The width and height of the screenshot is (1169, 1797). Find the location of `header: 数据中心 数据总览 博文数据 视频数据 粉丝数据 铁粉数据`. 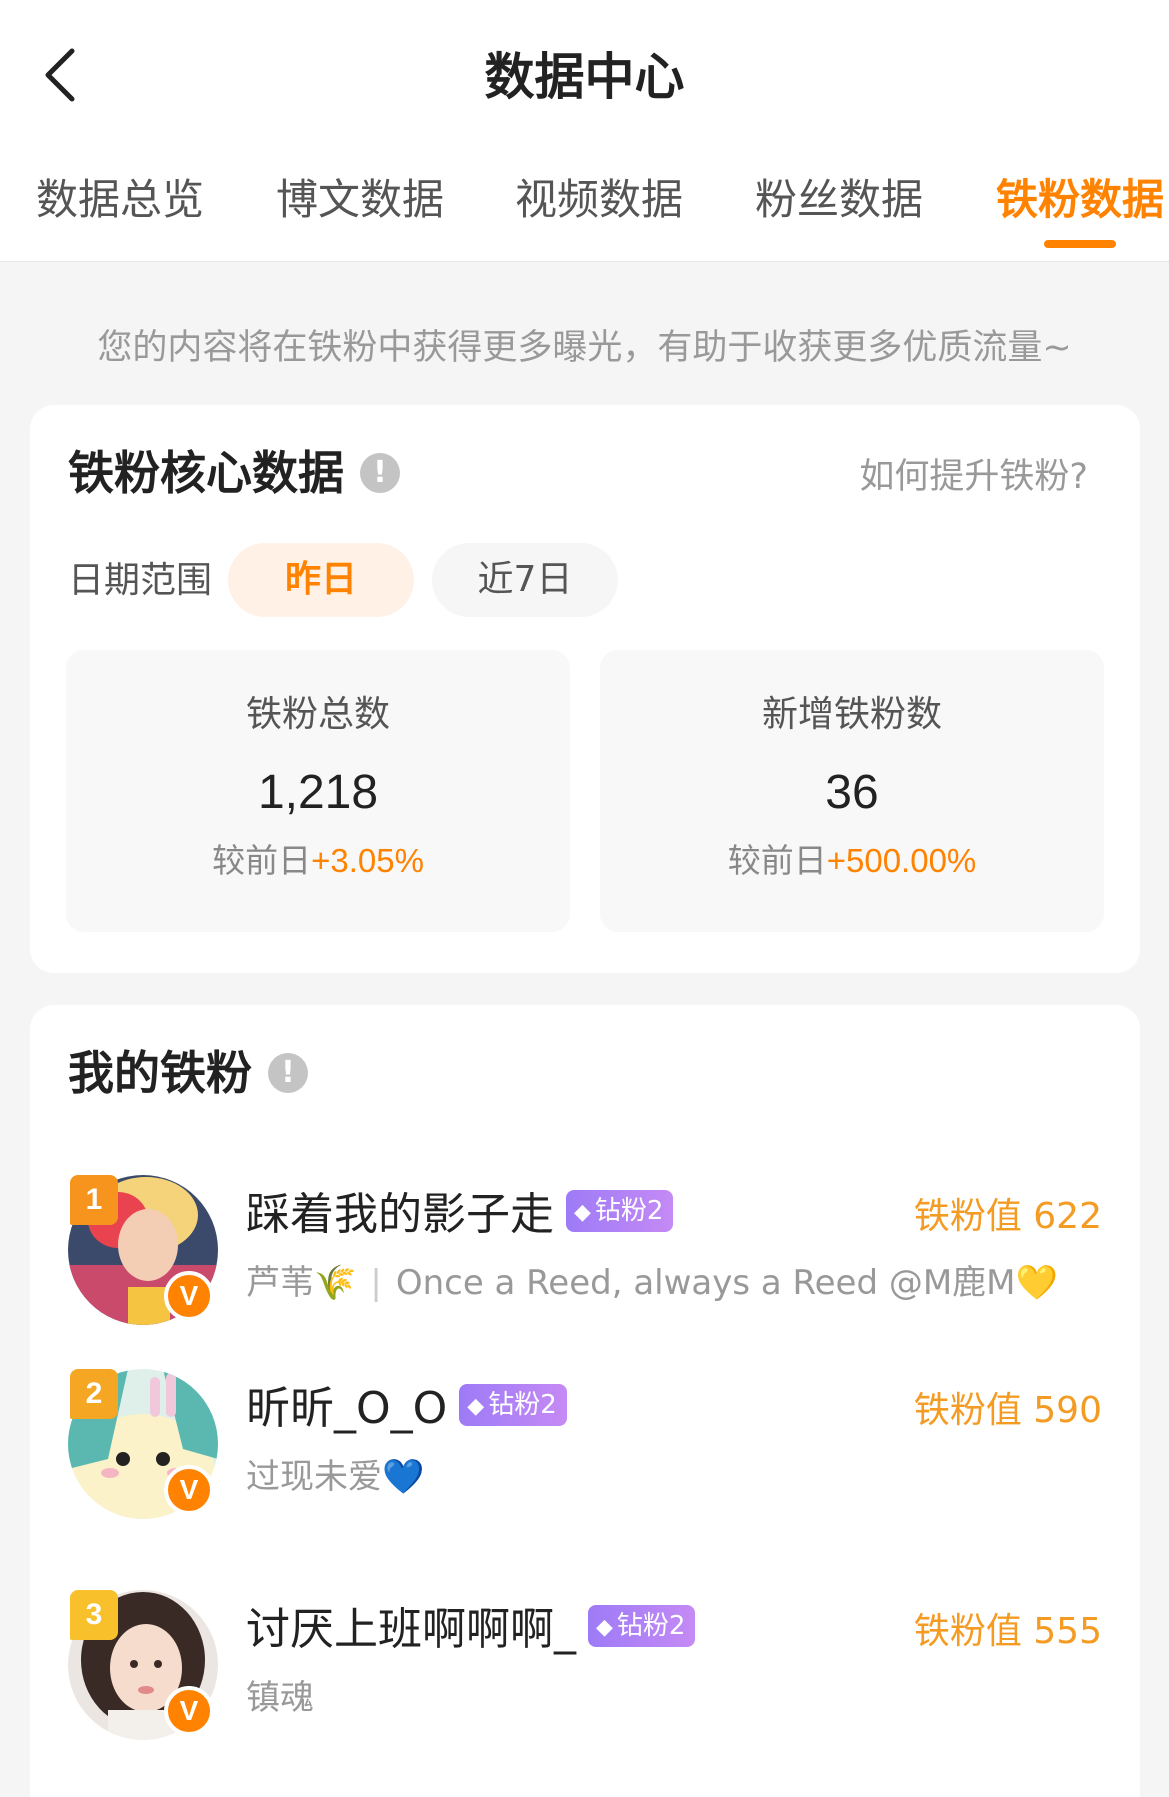

header: 数据中心 数据总览 博文数据 视频数据 粉丝数据 铁粉数据 is located at coordinates (584, 131).